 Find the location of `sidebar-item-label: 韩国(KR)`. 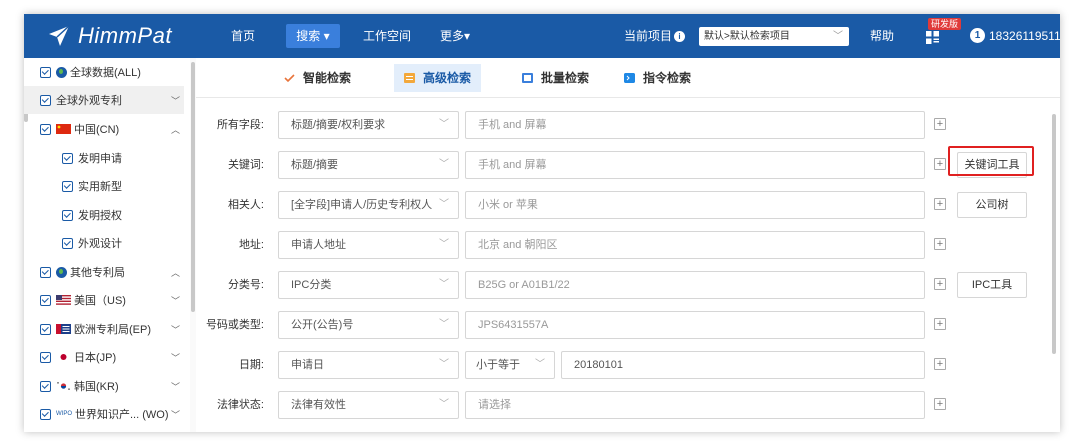

sidebar-item-label: 韩国(KR) is located at coordinates (96, 387).